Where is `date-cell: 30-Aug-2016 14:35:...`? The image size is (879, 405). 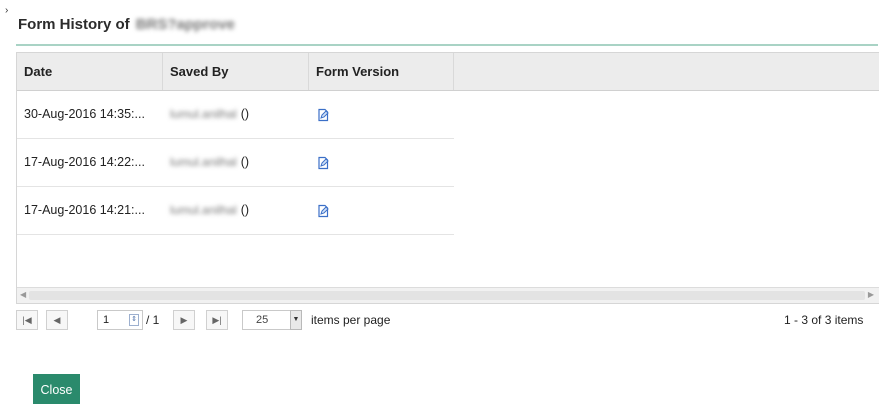 date-cell: 30-Aug-2016 14:35:... is located at coordinates (84, 114).